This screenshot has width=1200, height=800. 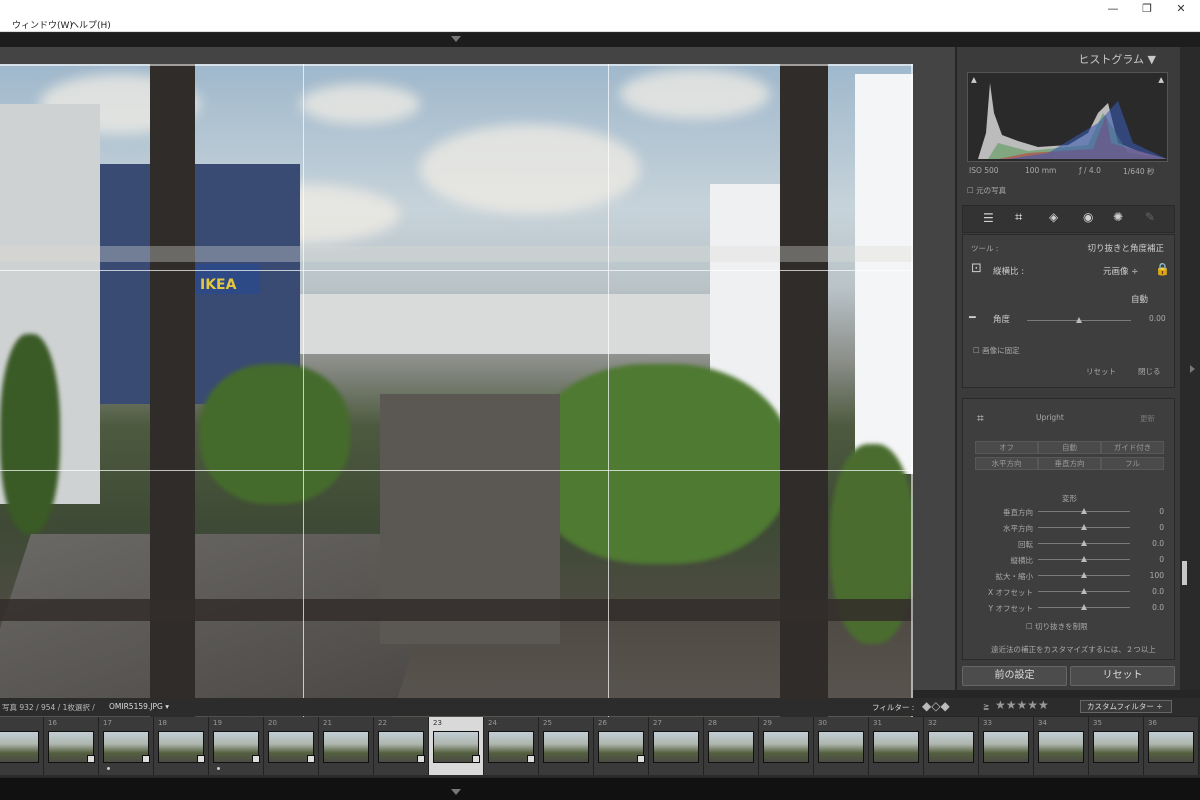 What do you see at coordinates (1014, 676) in the screenshot?
I see `previous-settings-button: 前の設定` at bounding box center [1014, 676].